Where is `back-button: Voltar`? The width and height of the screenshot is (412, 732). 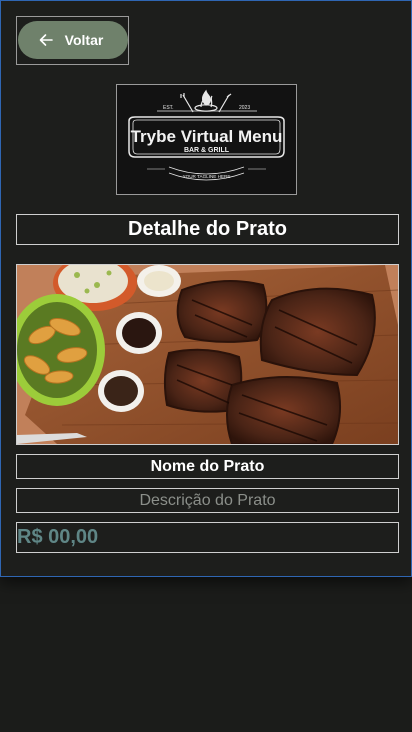 back-button: Voltar is located at coordinates (73, 40).